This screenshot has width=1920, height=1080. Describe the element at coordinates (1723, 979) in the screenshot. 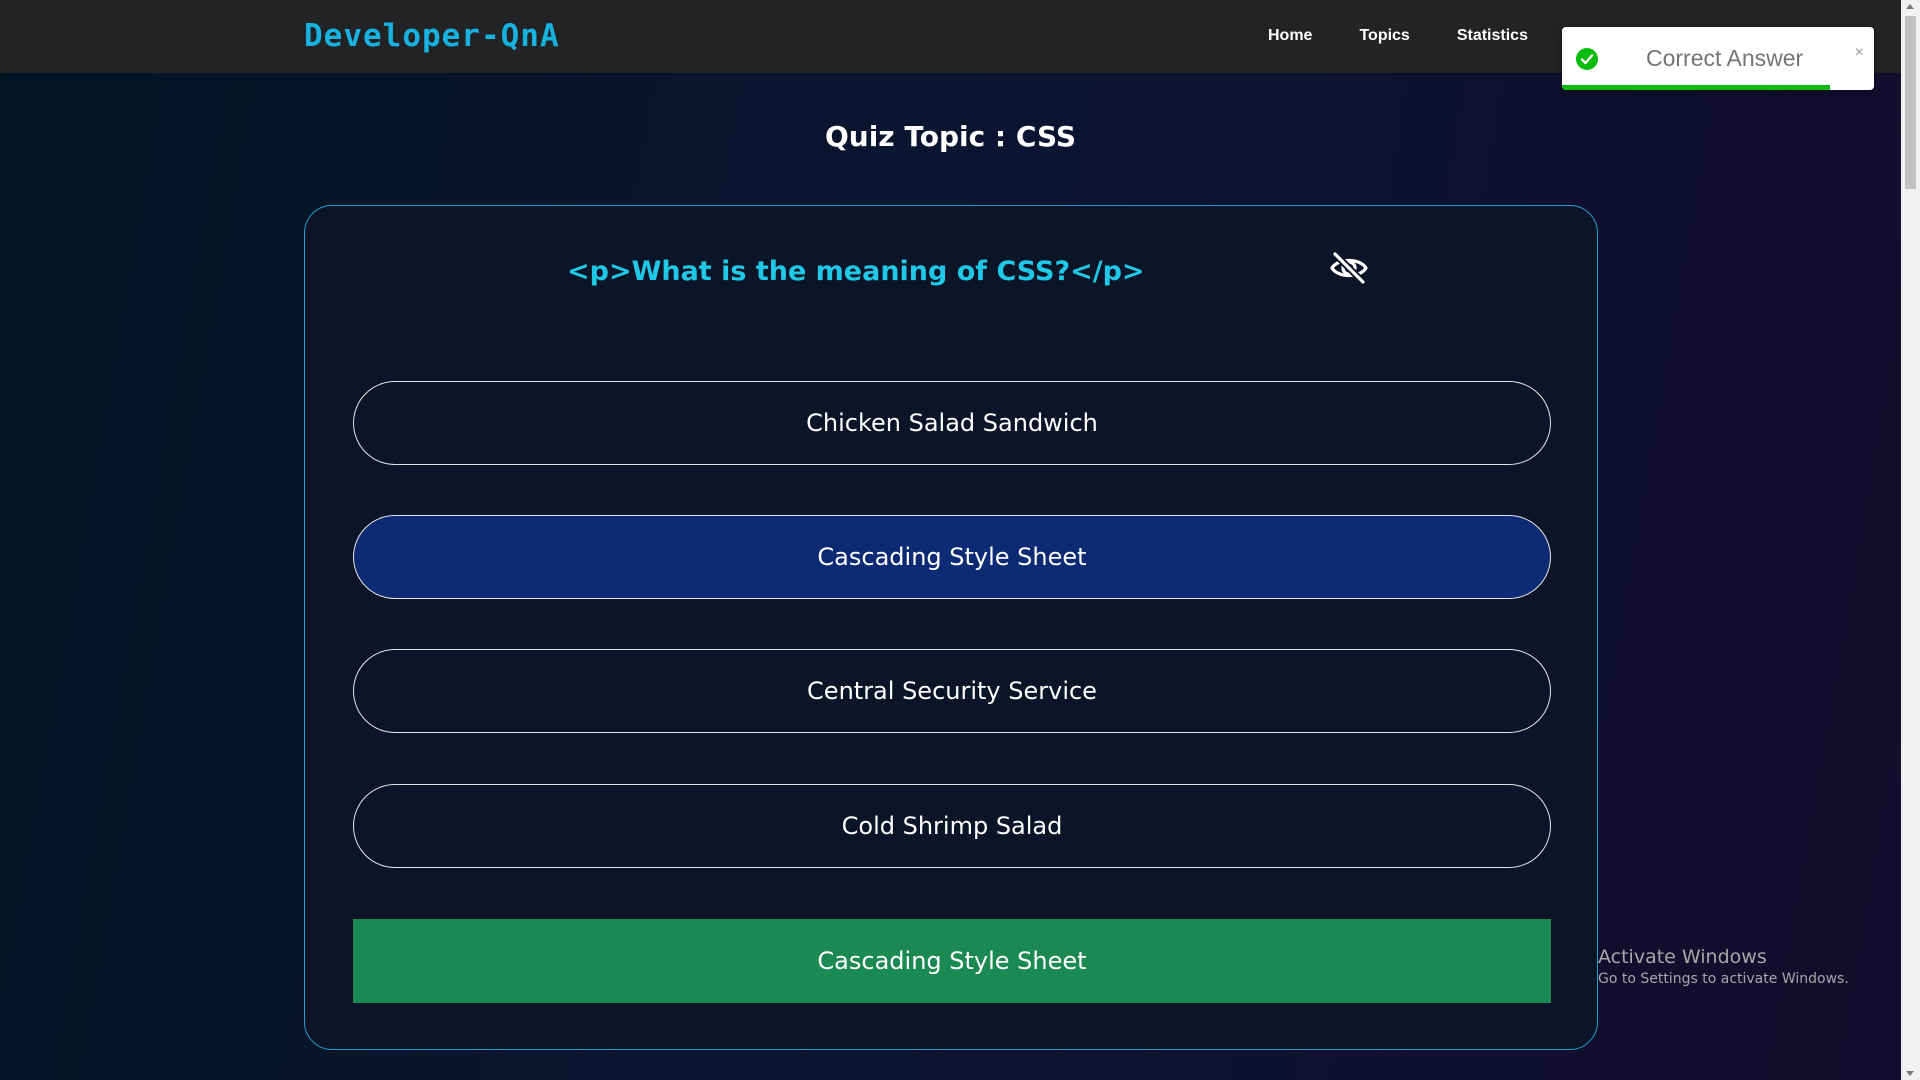

I see `watermark-subtitle: Go to Settings to activate Windows.` at that location.